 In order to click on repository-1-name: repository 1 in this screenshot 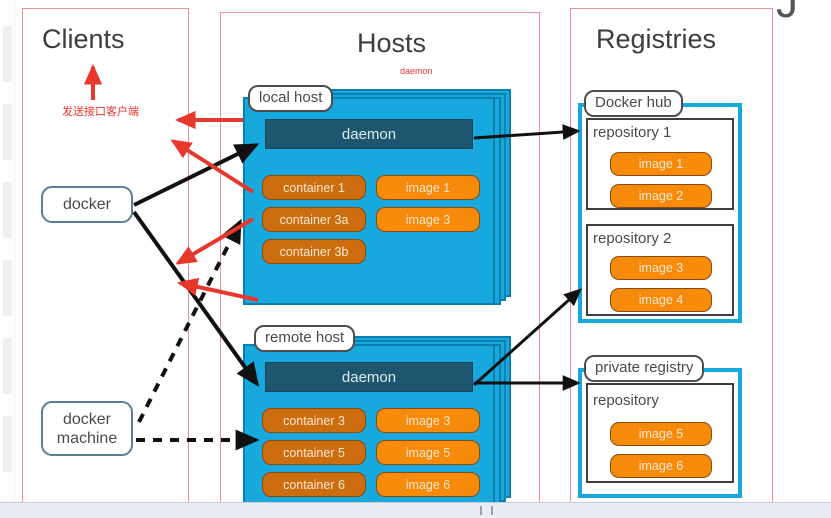, I will do `click(632, 132)`.